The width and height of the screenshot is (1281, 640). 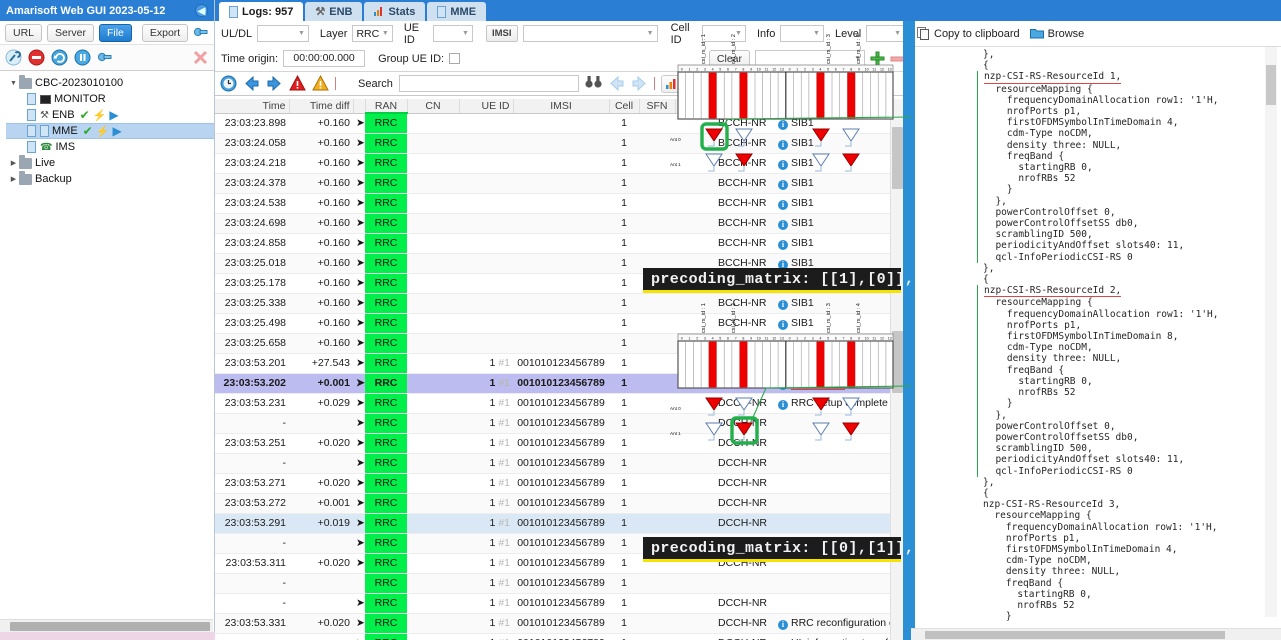 What do you see at coordinates (695, 583) in the screenshot?
I see `cell-rnti` at bounding box center [695, 583].